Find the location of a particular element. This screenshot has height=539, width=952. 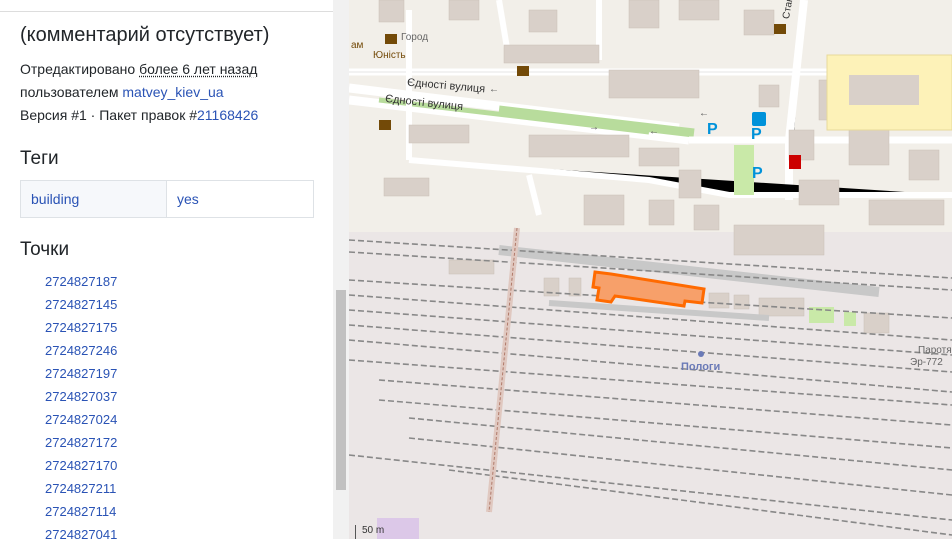

divider is located at coordinates (166, 11).